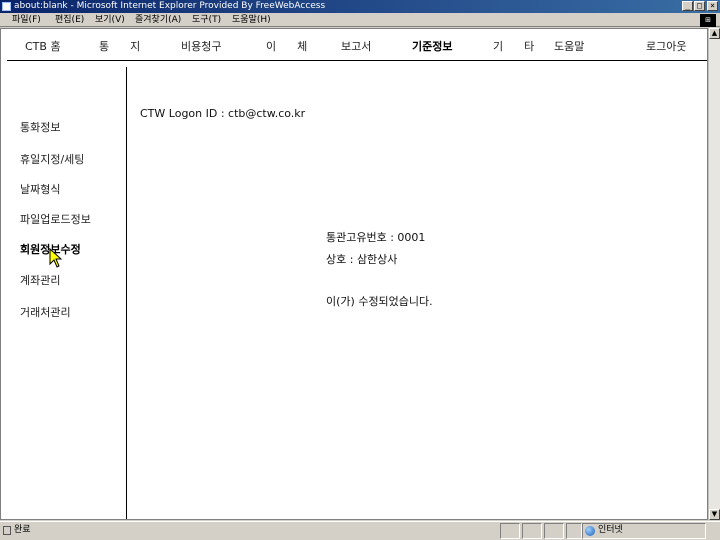 This screenshot has width=720, height=540. I want to click on vertical-scrollbar: ▲ ▼, so click(714, 274).